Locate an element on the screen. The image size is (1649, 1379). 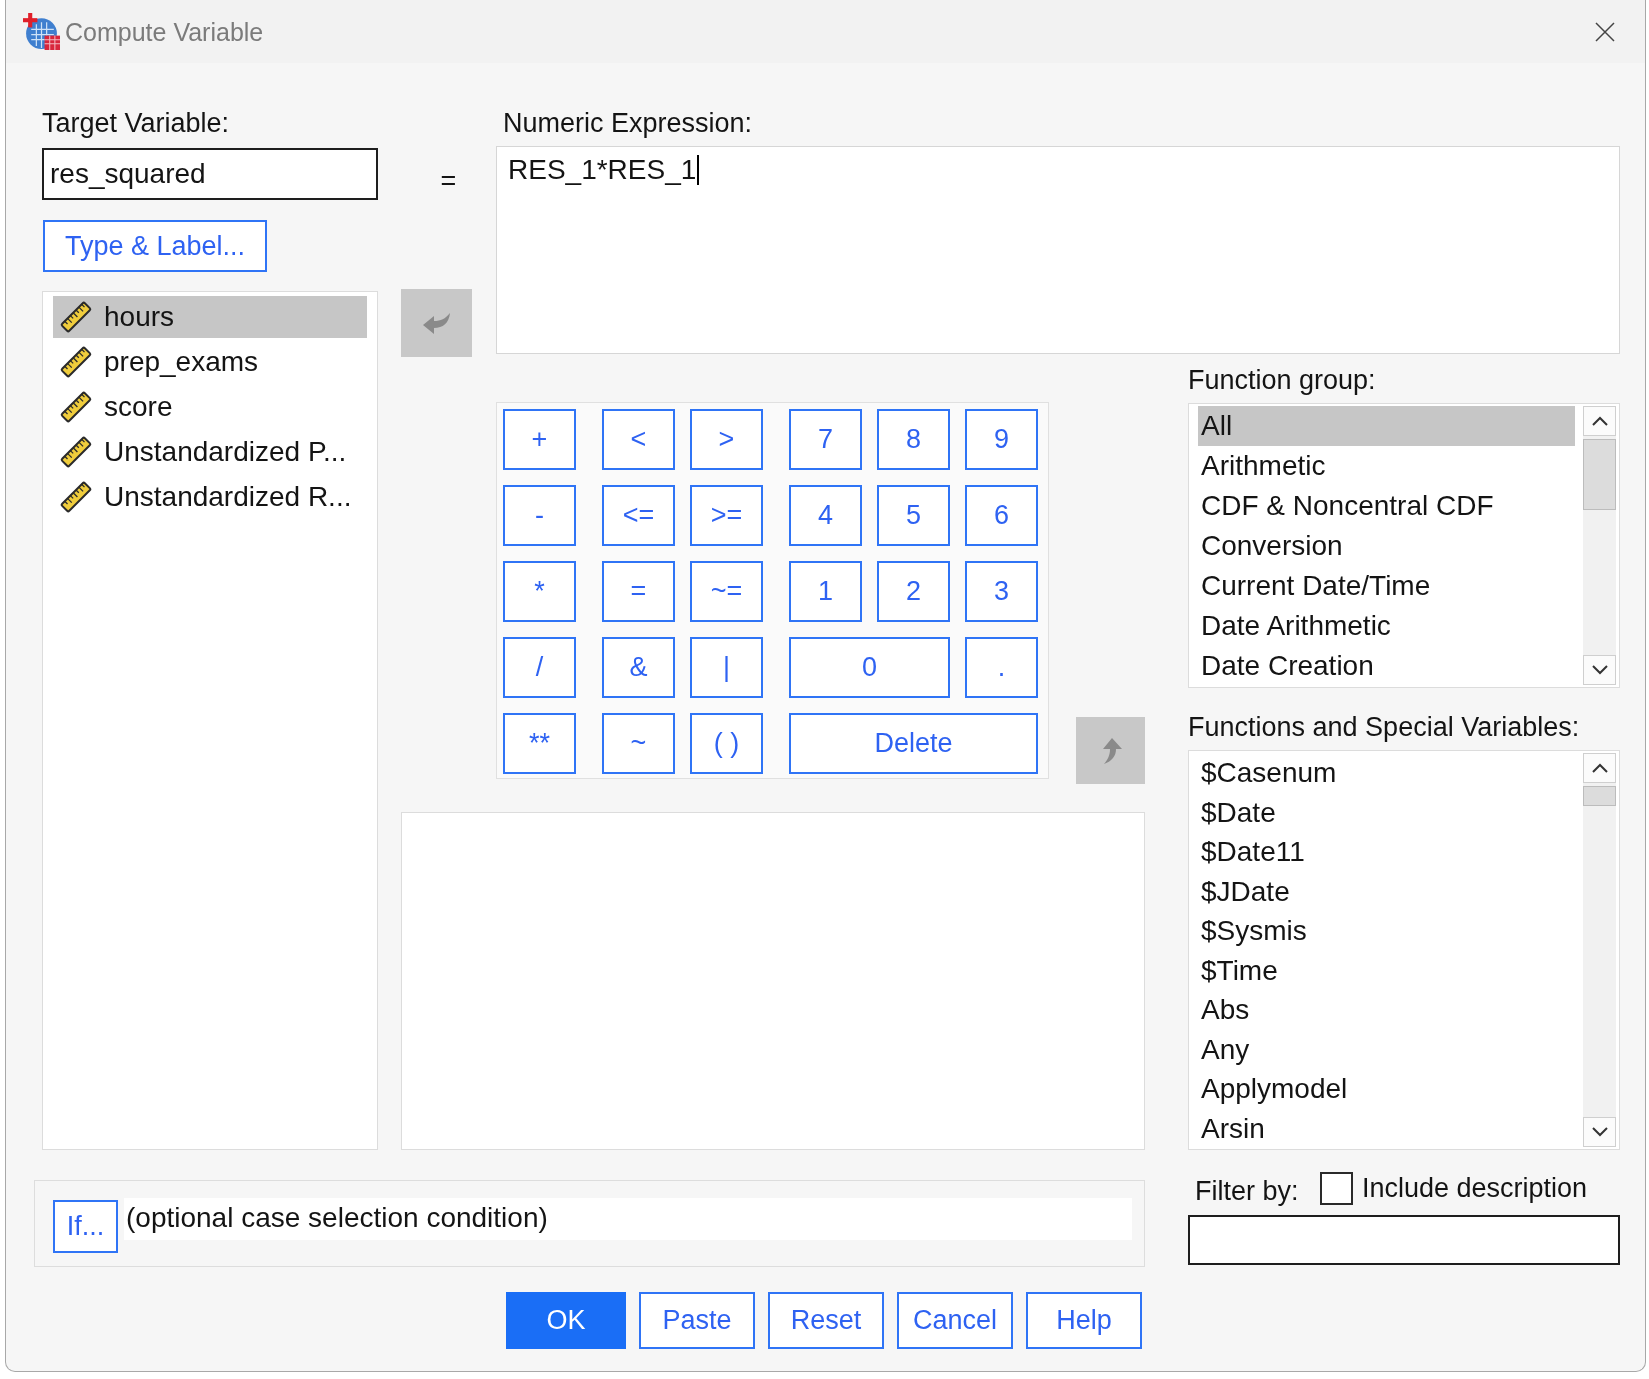
function-item: $Date is located at coordinates (1386, 812).